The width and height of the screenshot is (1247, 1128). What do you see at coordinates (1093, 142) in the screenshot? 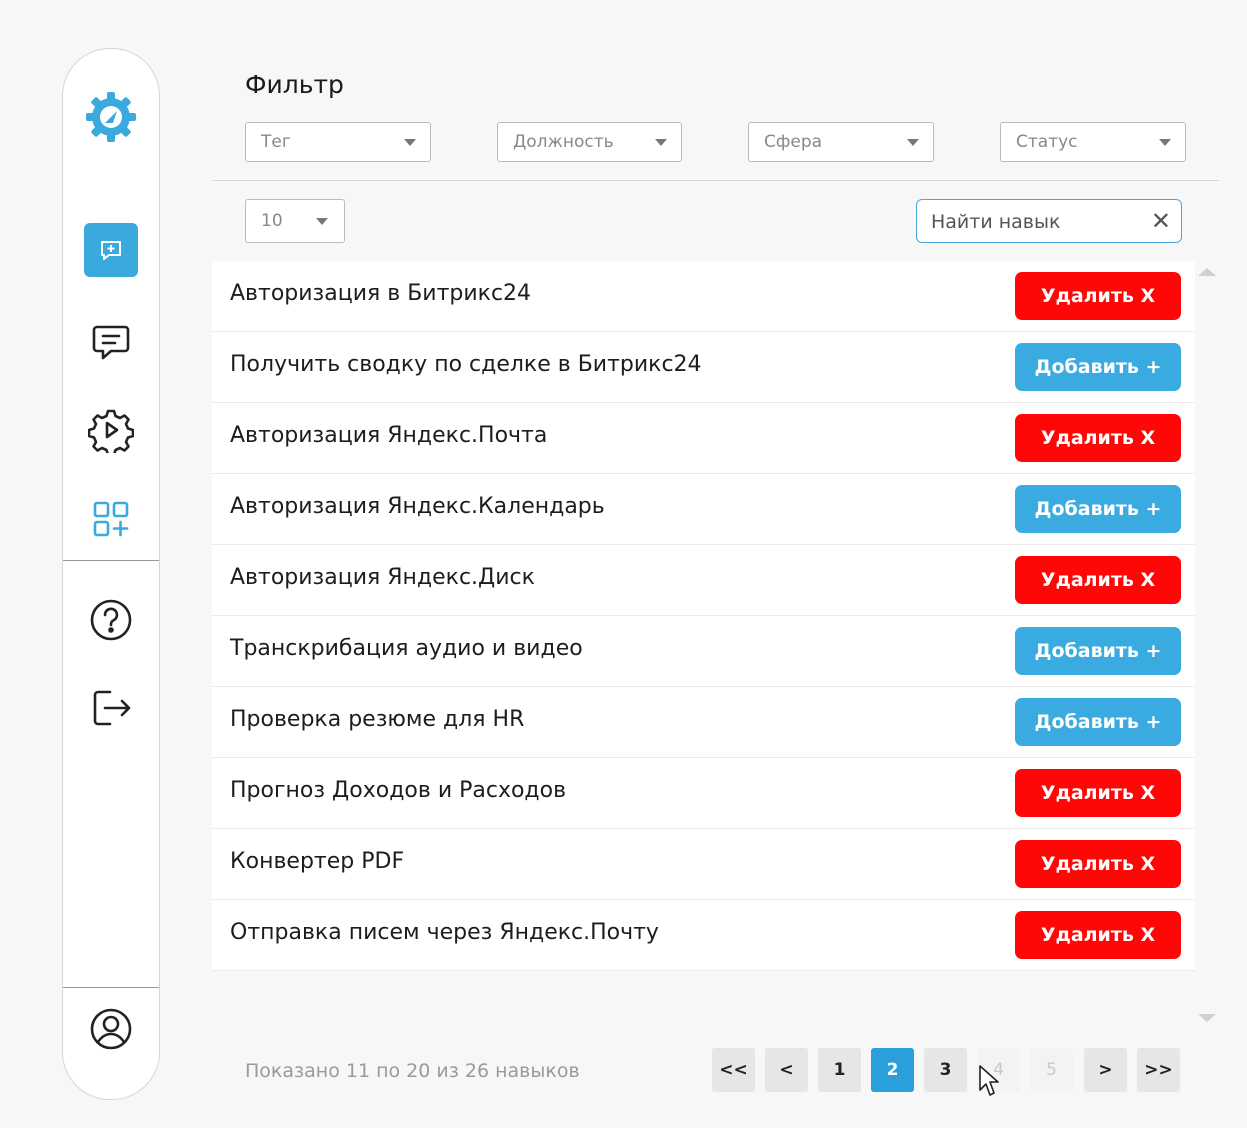
I see `status-select: Статус` at bounding box center [1093, 142].